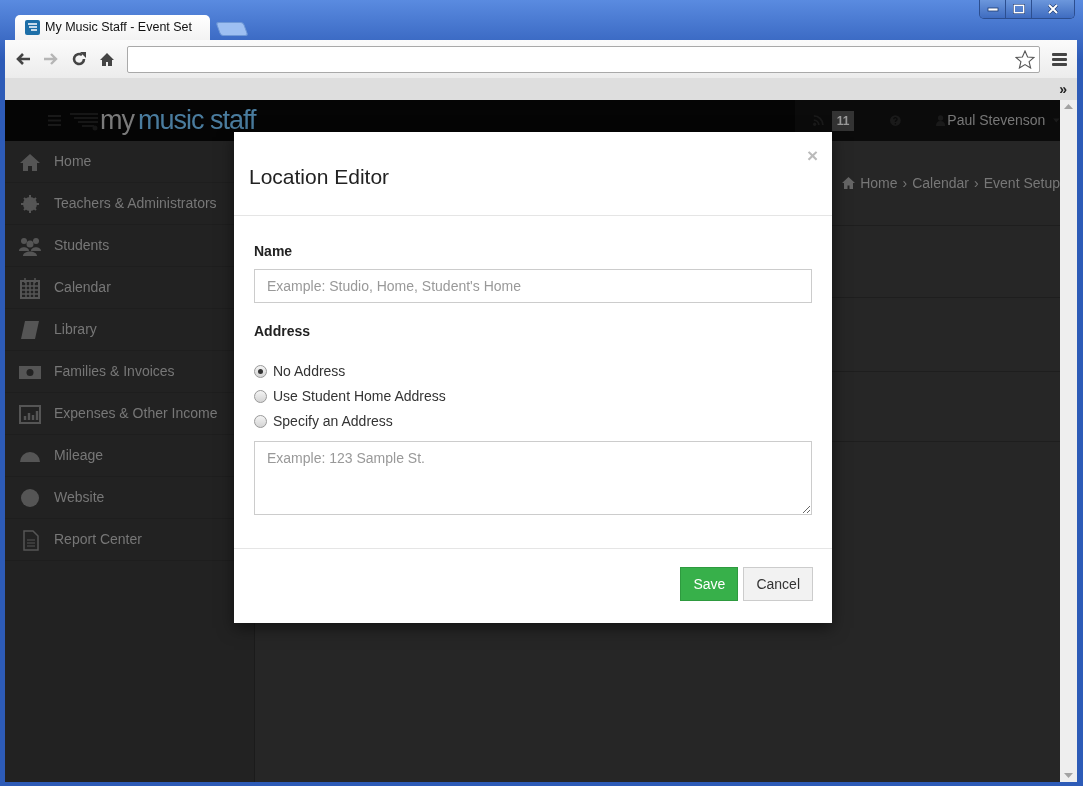 The width and height of the screenshot is (1083, 786). What do you see at coordinates (282, 331) in the screenshot?
I see `field-label: Address` at bounding box center [282, 331].